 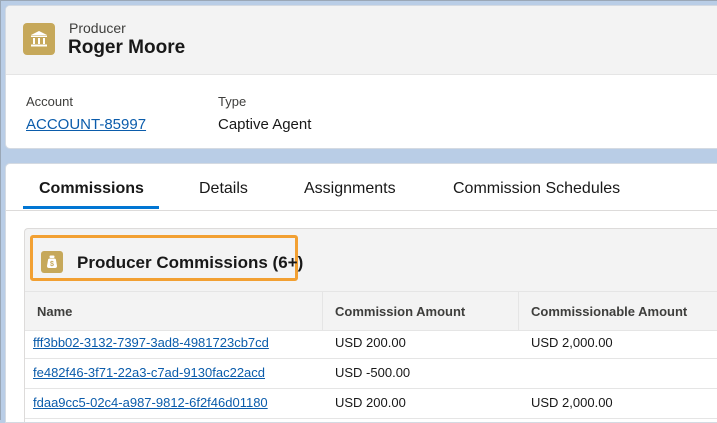 What do you see at coordinates (39, 39) in the screenshot?
I see `bank-icon` at bounding box center [39, 39].